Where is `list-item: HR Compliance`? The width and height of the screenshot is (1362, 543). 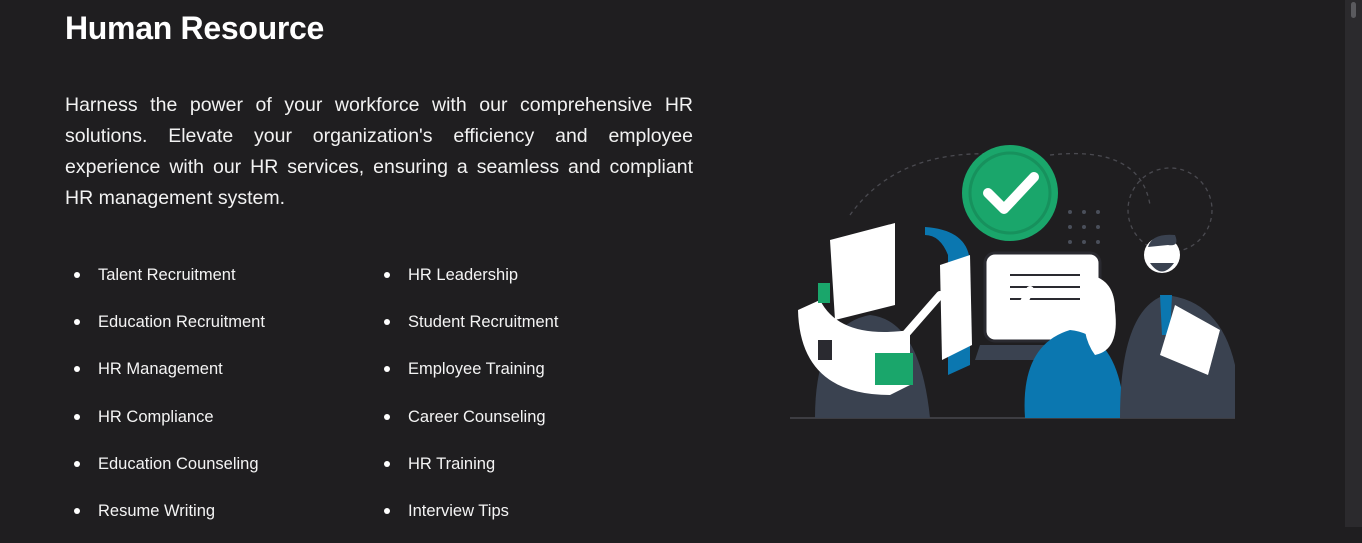 list-item: HR Compliance is located at coordinates (167, 425).